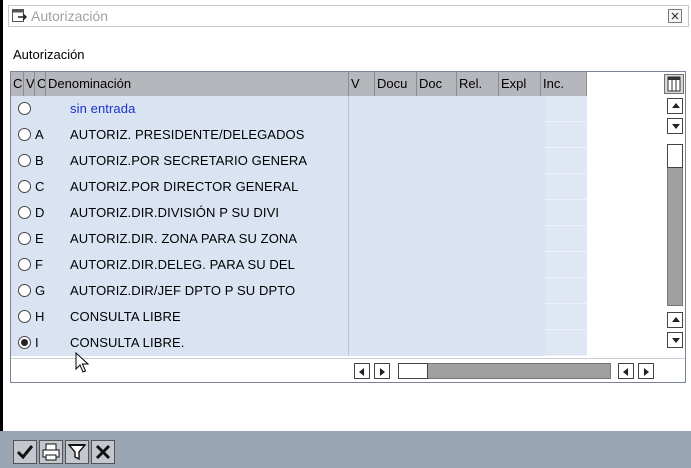  Describe the element at coordinates (348, 16) in the screenshot. I see `dialog-titlebar: Autorización` at that location.